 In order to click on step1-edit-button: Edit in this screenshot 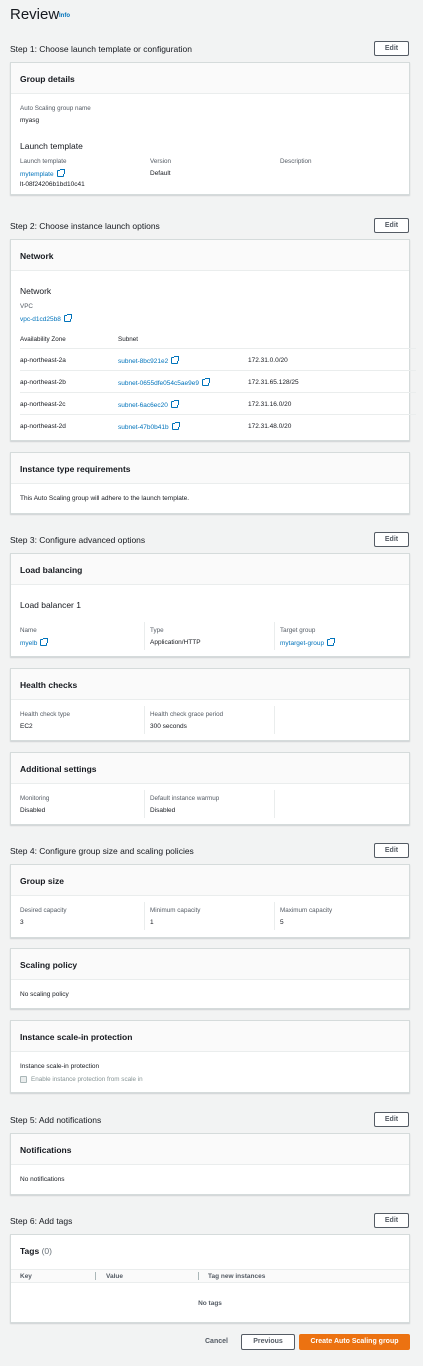, I will do `click(391, 48)`.